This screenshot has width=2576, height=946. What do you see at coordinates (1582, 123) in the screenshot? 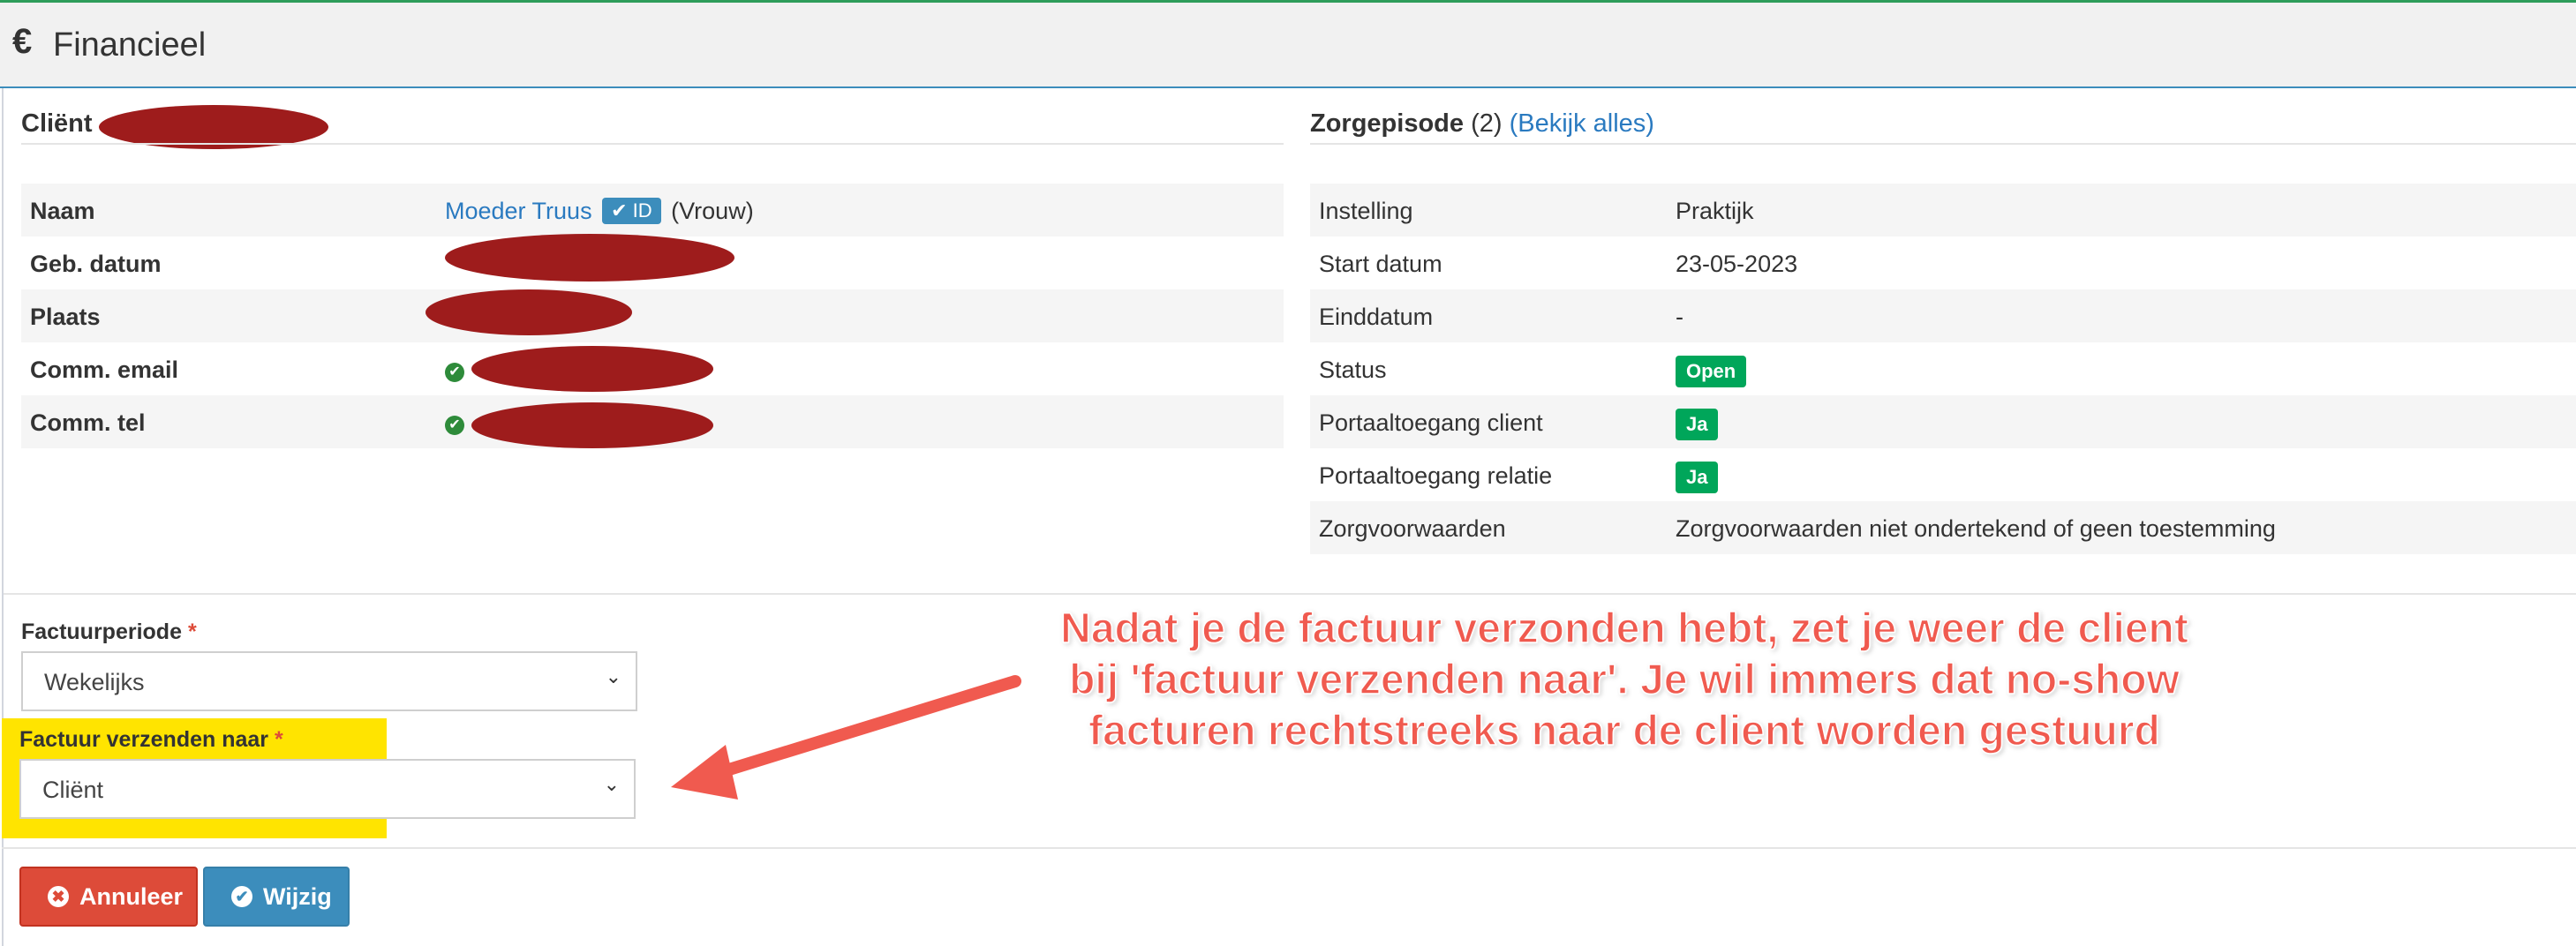
I see `view-all-link: (Bekijk alles)` at bounding box center [1582, 123].